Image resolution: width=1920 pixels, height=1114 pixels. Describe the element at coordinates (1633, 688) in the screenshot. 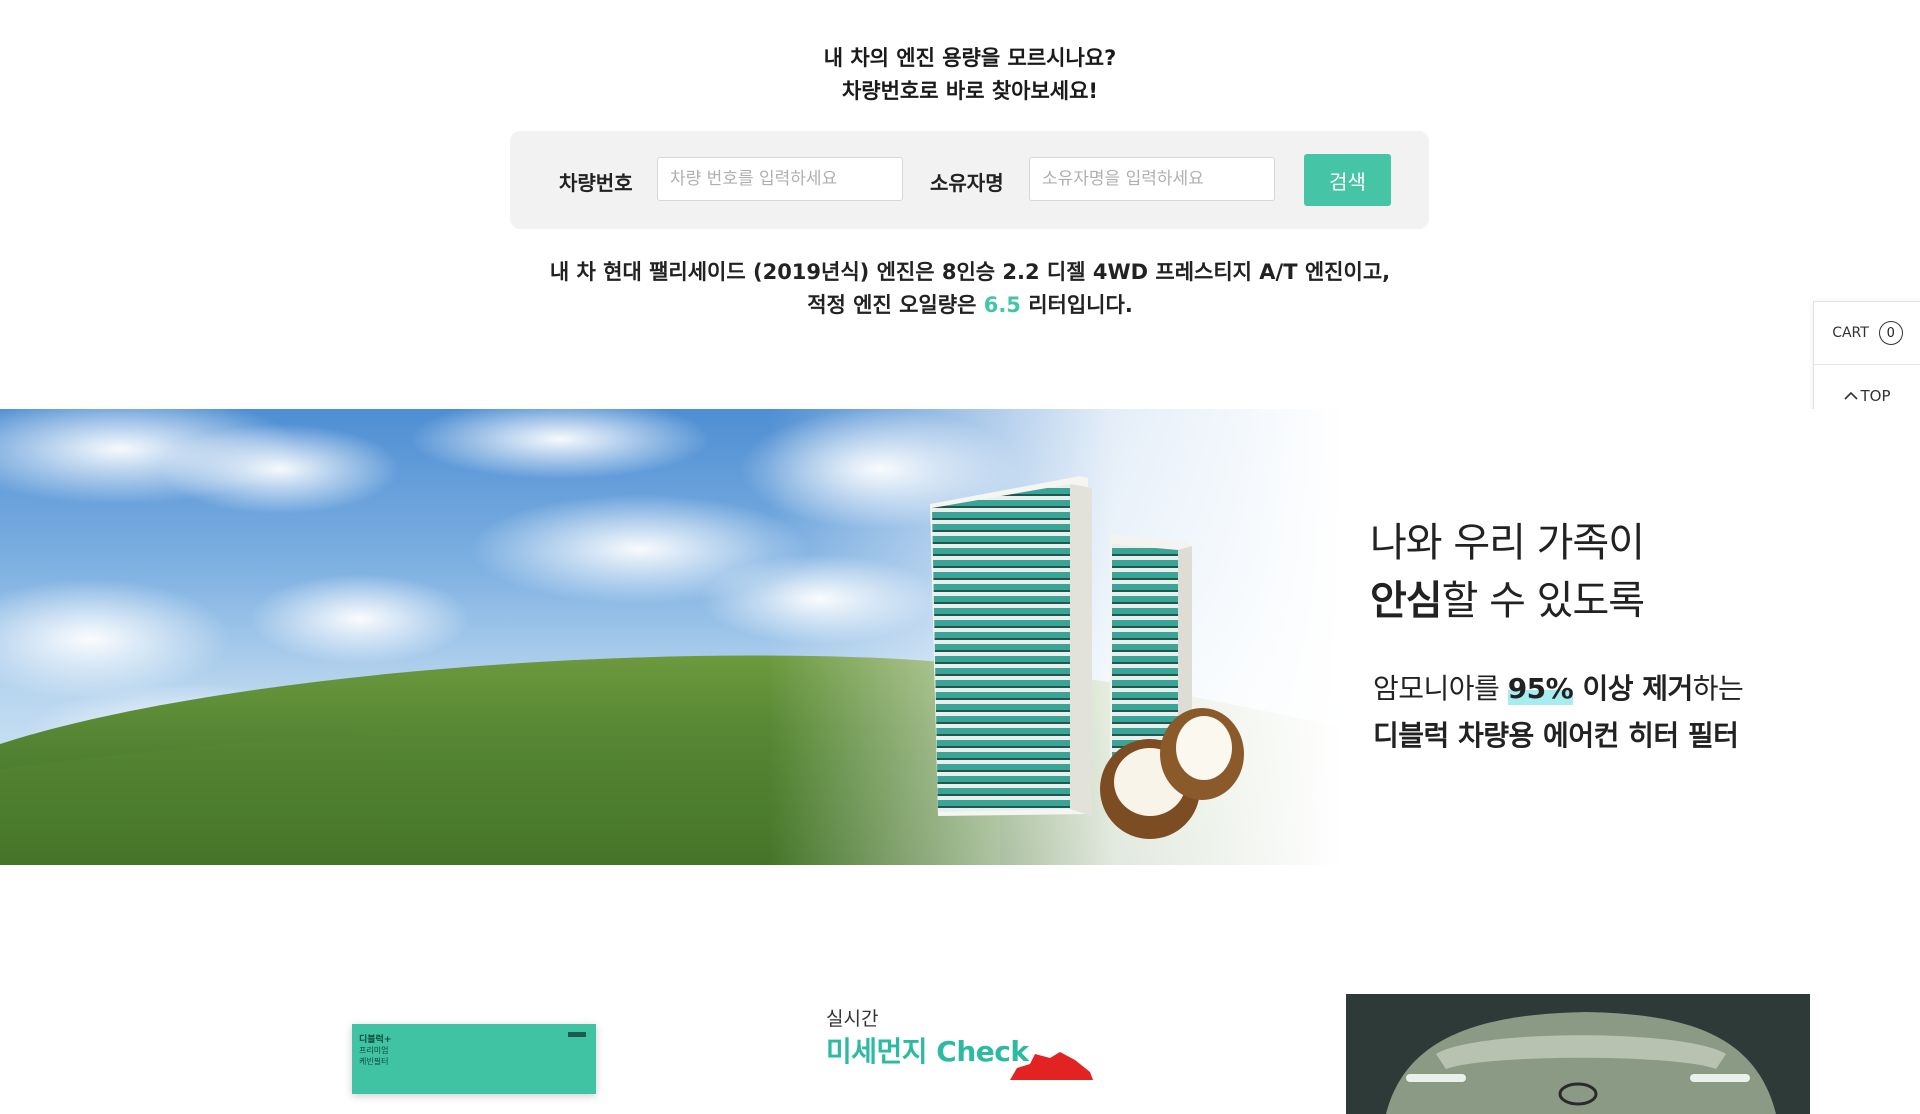

I see `banner-sub-strong: 이상 제거` at that location.